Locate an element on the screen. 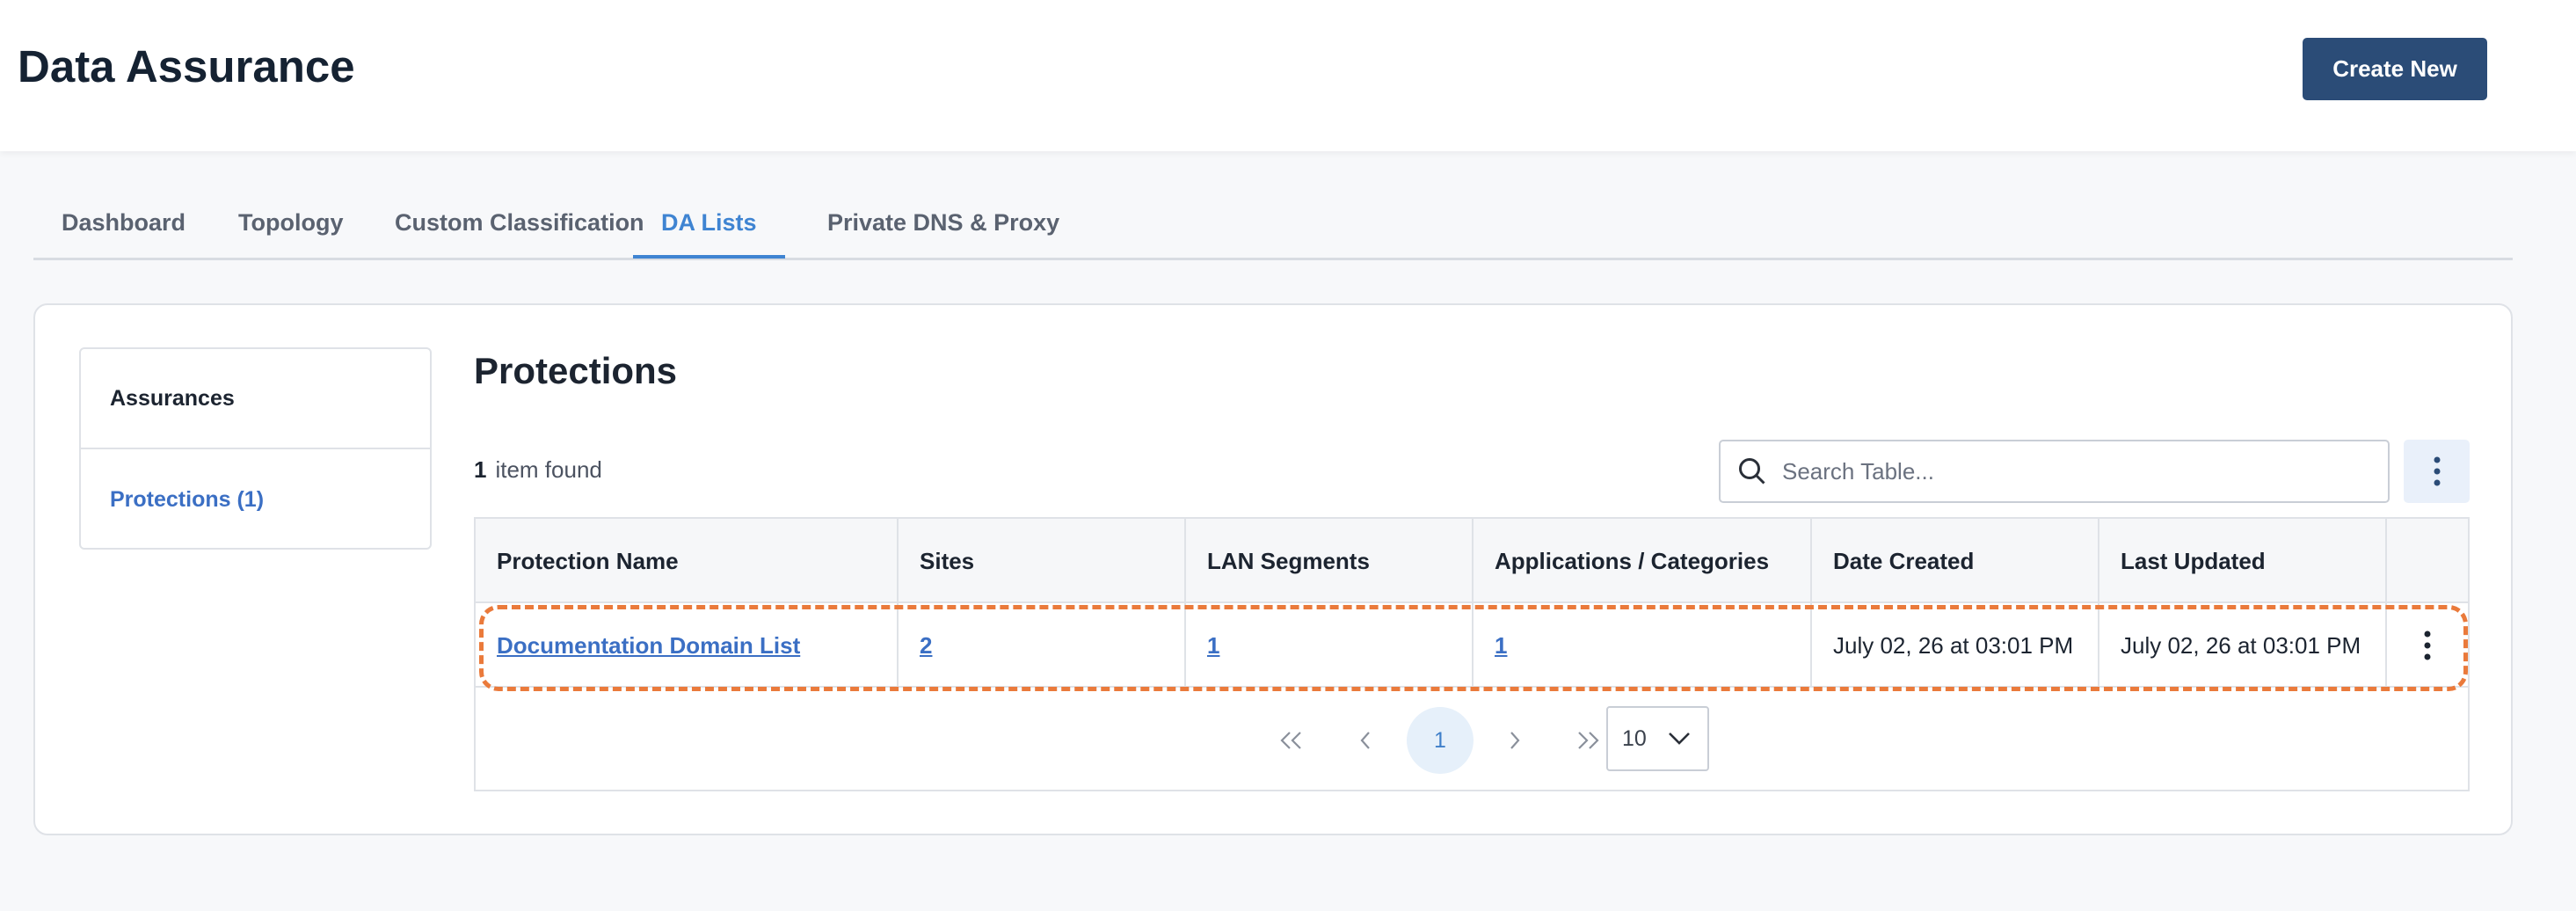 The width and height of the screenshot is (2576, 911). search-box is located at coordinates (2054, 471).